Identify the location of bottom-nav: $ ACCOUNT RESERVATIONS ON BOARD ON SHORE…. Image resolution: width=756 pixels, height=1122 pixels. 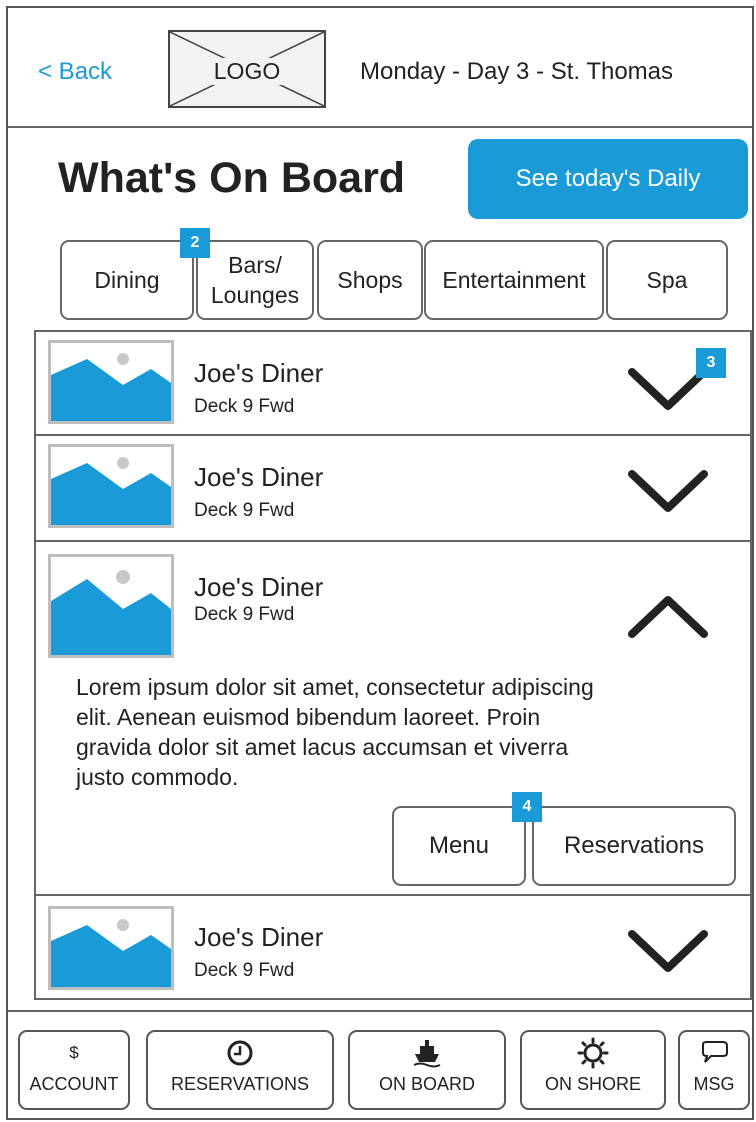
(380, 1064).